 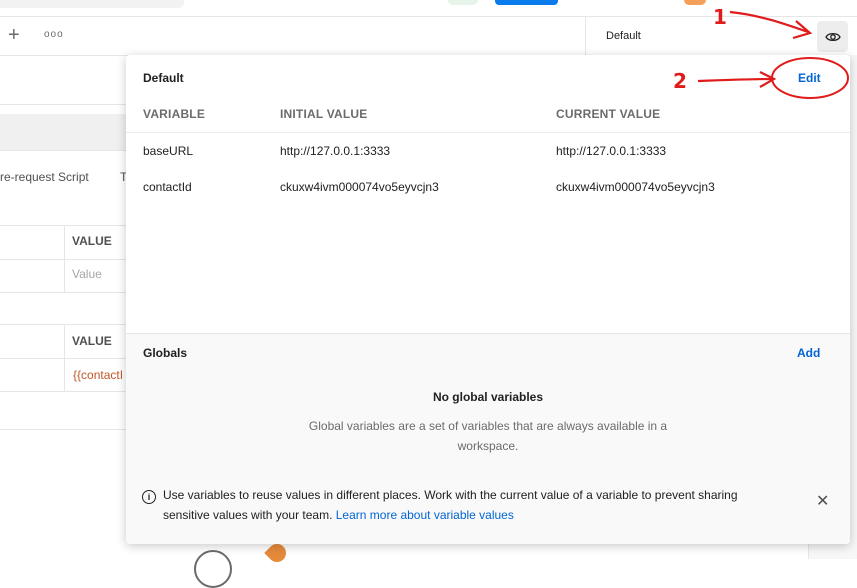 I want to click on variable-name: baseURL, so click(x=168, y=151).